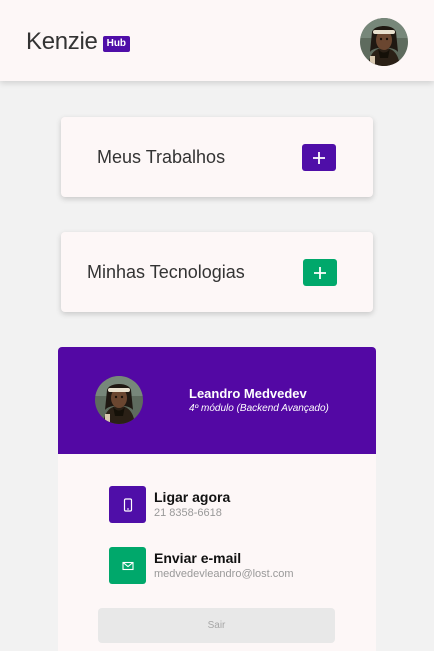 The image size is (434, 651). Describe the element at coordinates (216, 625) in the screenshot. I see `logout-button: Sair` at that location.